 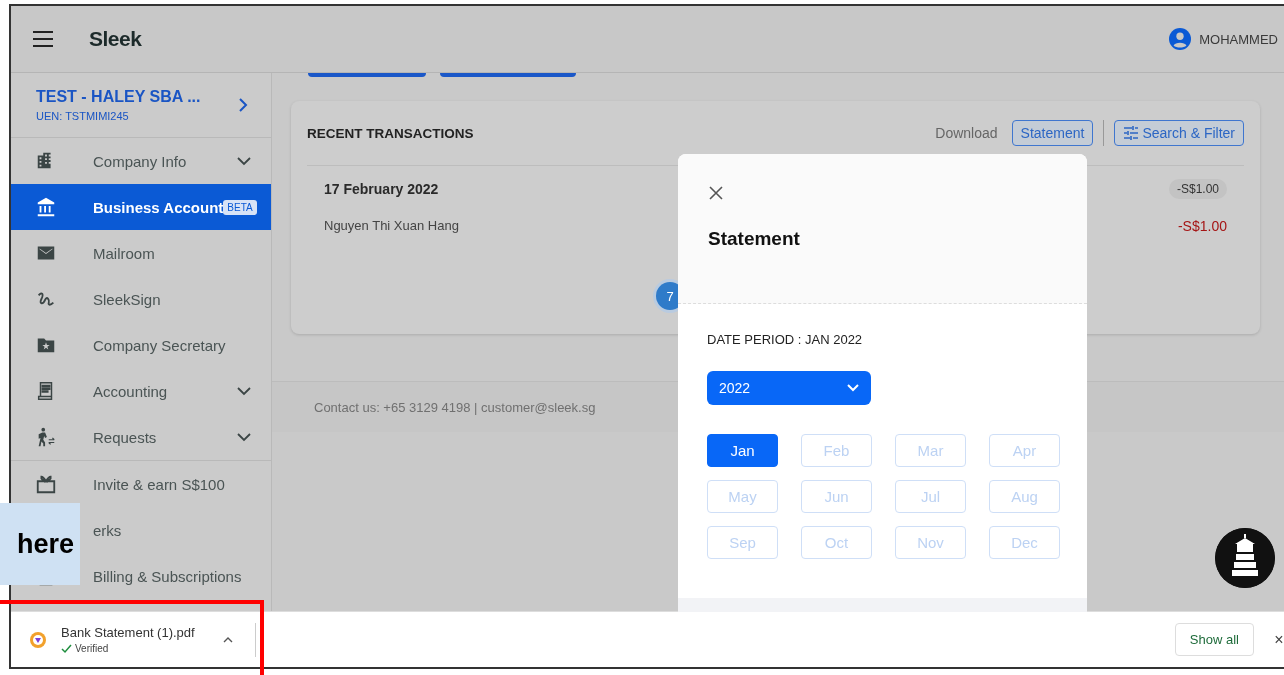 What do you see at coordinates (966, 133) in the screenshot?
I see `download-label: Download` at bounding box center [966, 133].